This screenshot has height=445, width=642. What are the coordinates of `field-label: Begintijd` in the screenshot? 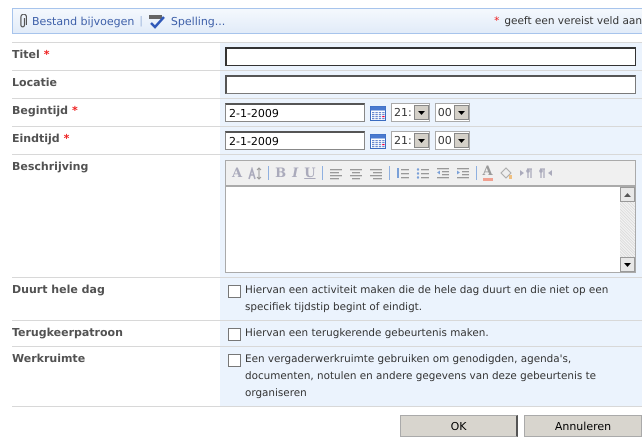 It's located at (40, 110).